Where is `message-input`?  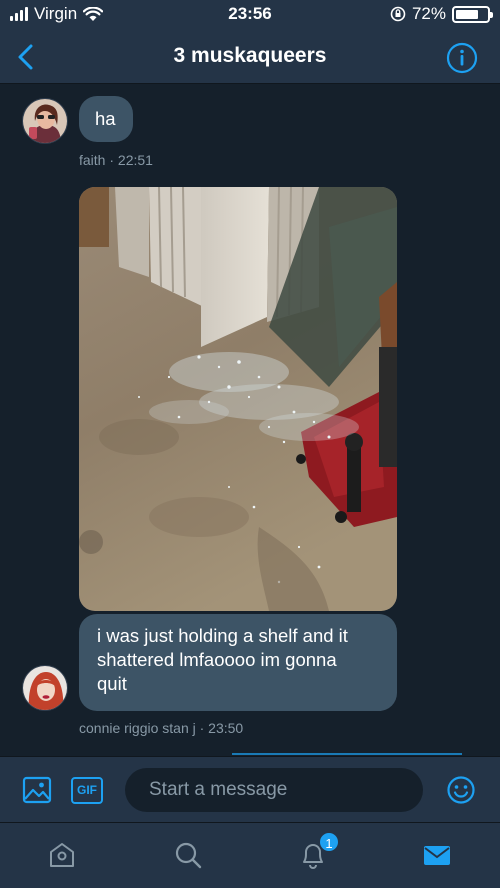
message-input is located at coordinates (274, 790).